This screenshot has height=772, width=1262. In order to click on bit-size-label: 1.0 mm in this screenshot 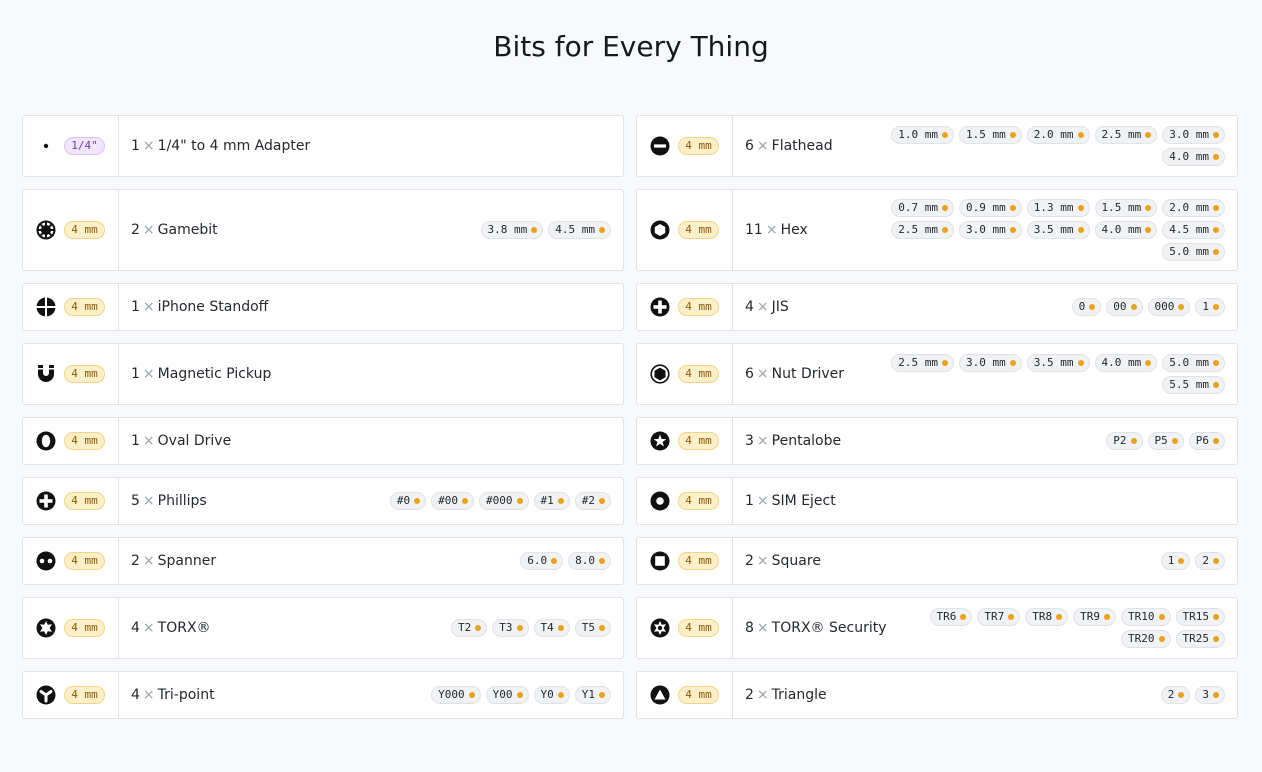, I will do `click(918, 134)`.